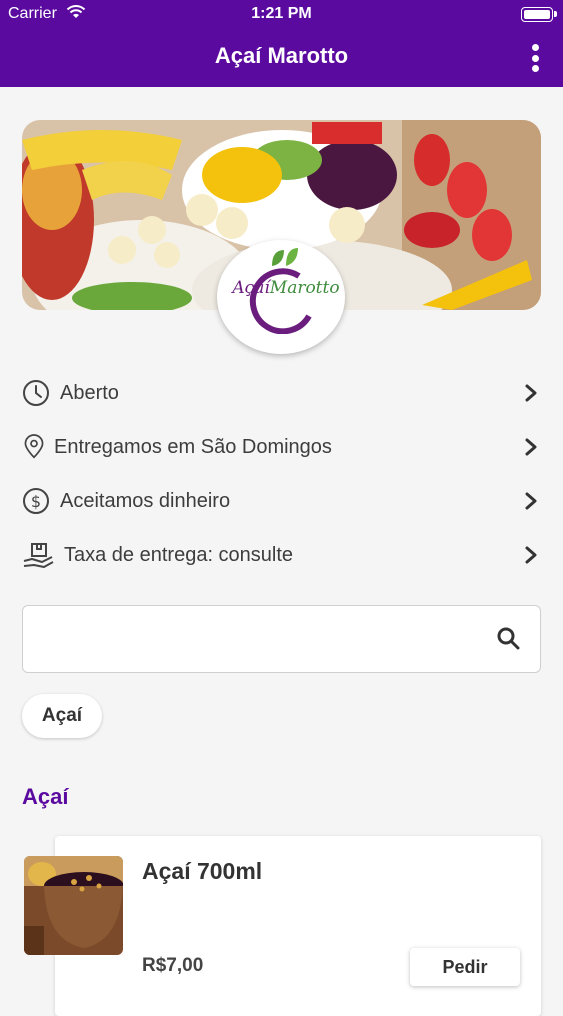 The height and width of the screenshot is (1016, 563). Describe the element at coordinates (251, 288) in the screenshot. I see `logo-text-acai: Açaí` at that location.